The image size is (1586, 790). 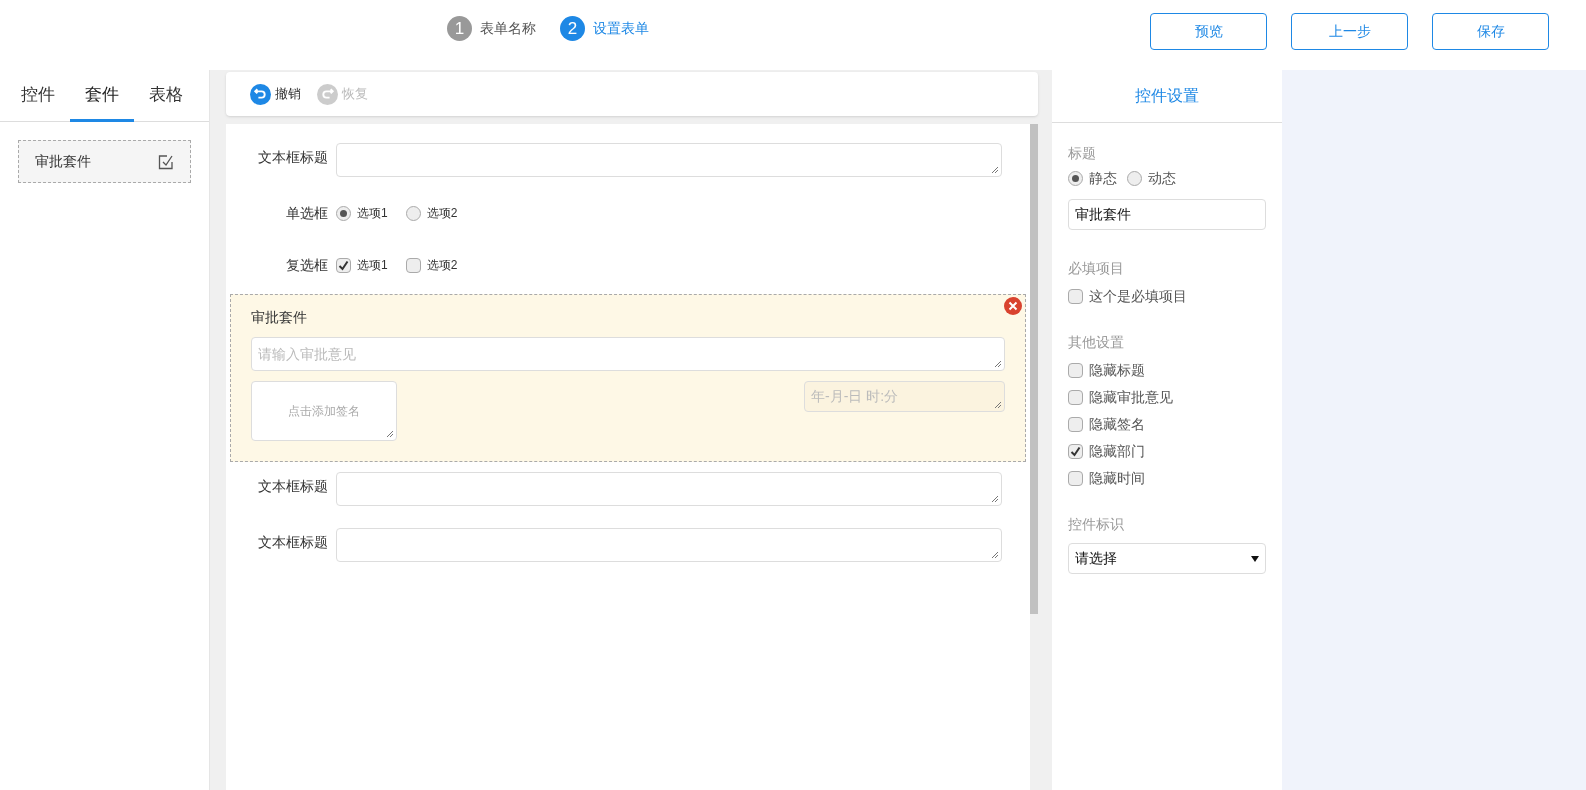 What do you see at coordinates (1117, 478) in the screenshot?
I see `option-label: 隐藏时间` at bounding box center [1117, 478].